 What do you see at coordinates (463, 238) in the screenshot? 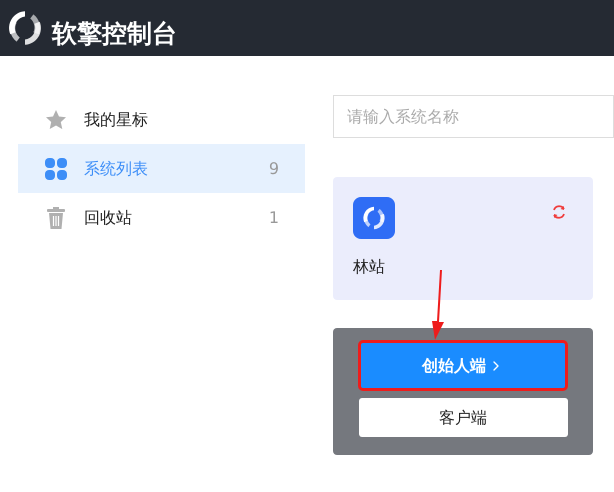
I see `system-card: 林站` at bounding box center [463, 238].